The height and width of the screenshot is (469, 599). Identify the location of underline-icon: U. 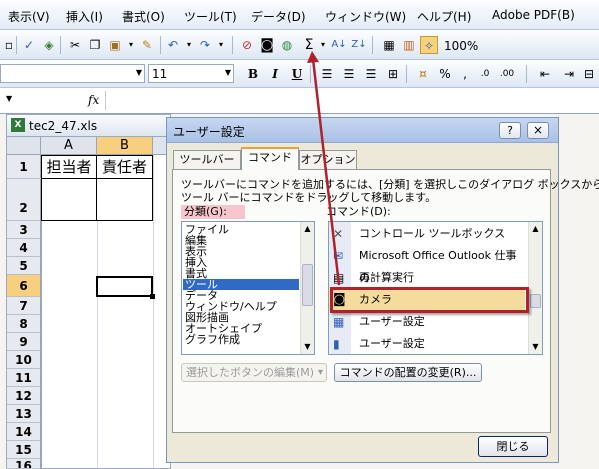
(297, 74).